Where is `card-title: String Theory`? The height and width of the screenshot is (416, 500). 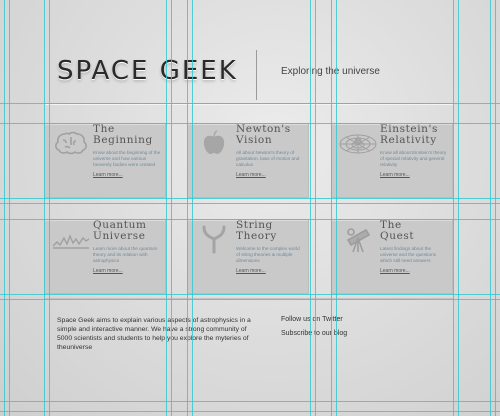
card-title: String Theory is located at coordinates (256, 230).